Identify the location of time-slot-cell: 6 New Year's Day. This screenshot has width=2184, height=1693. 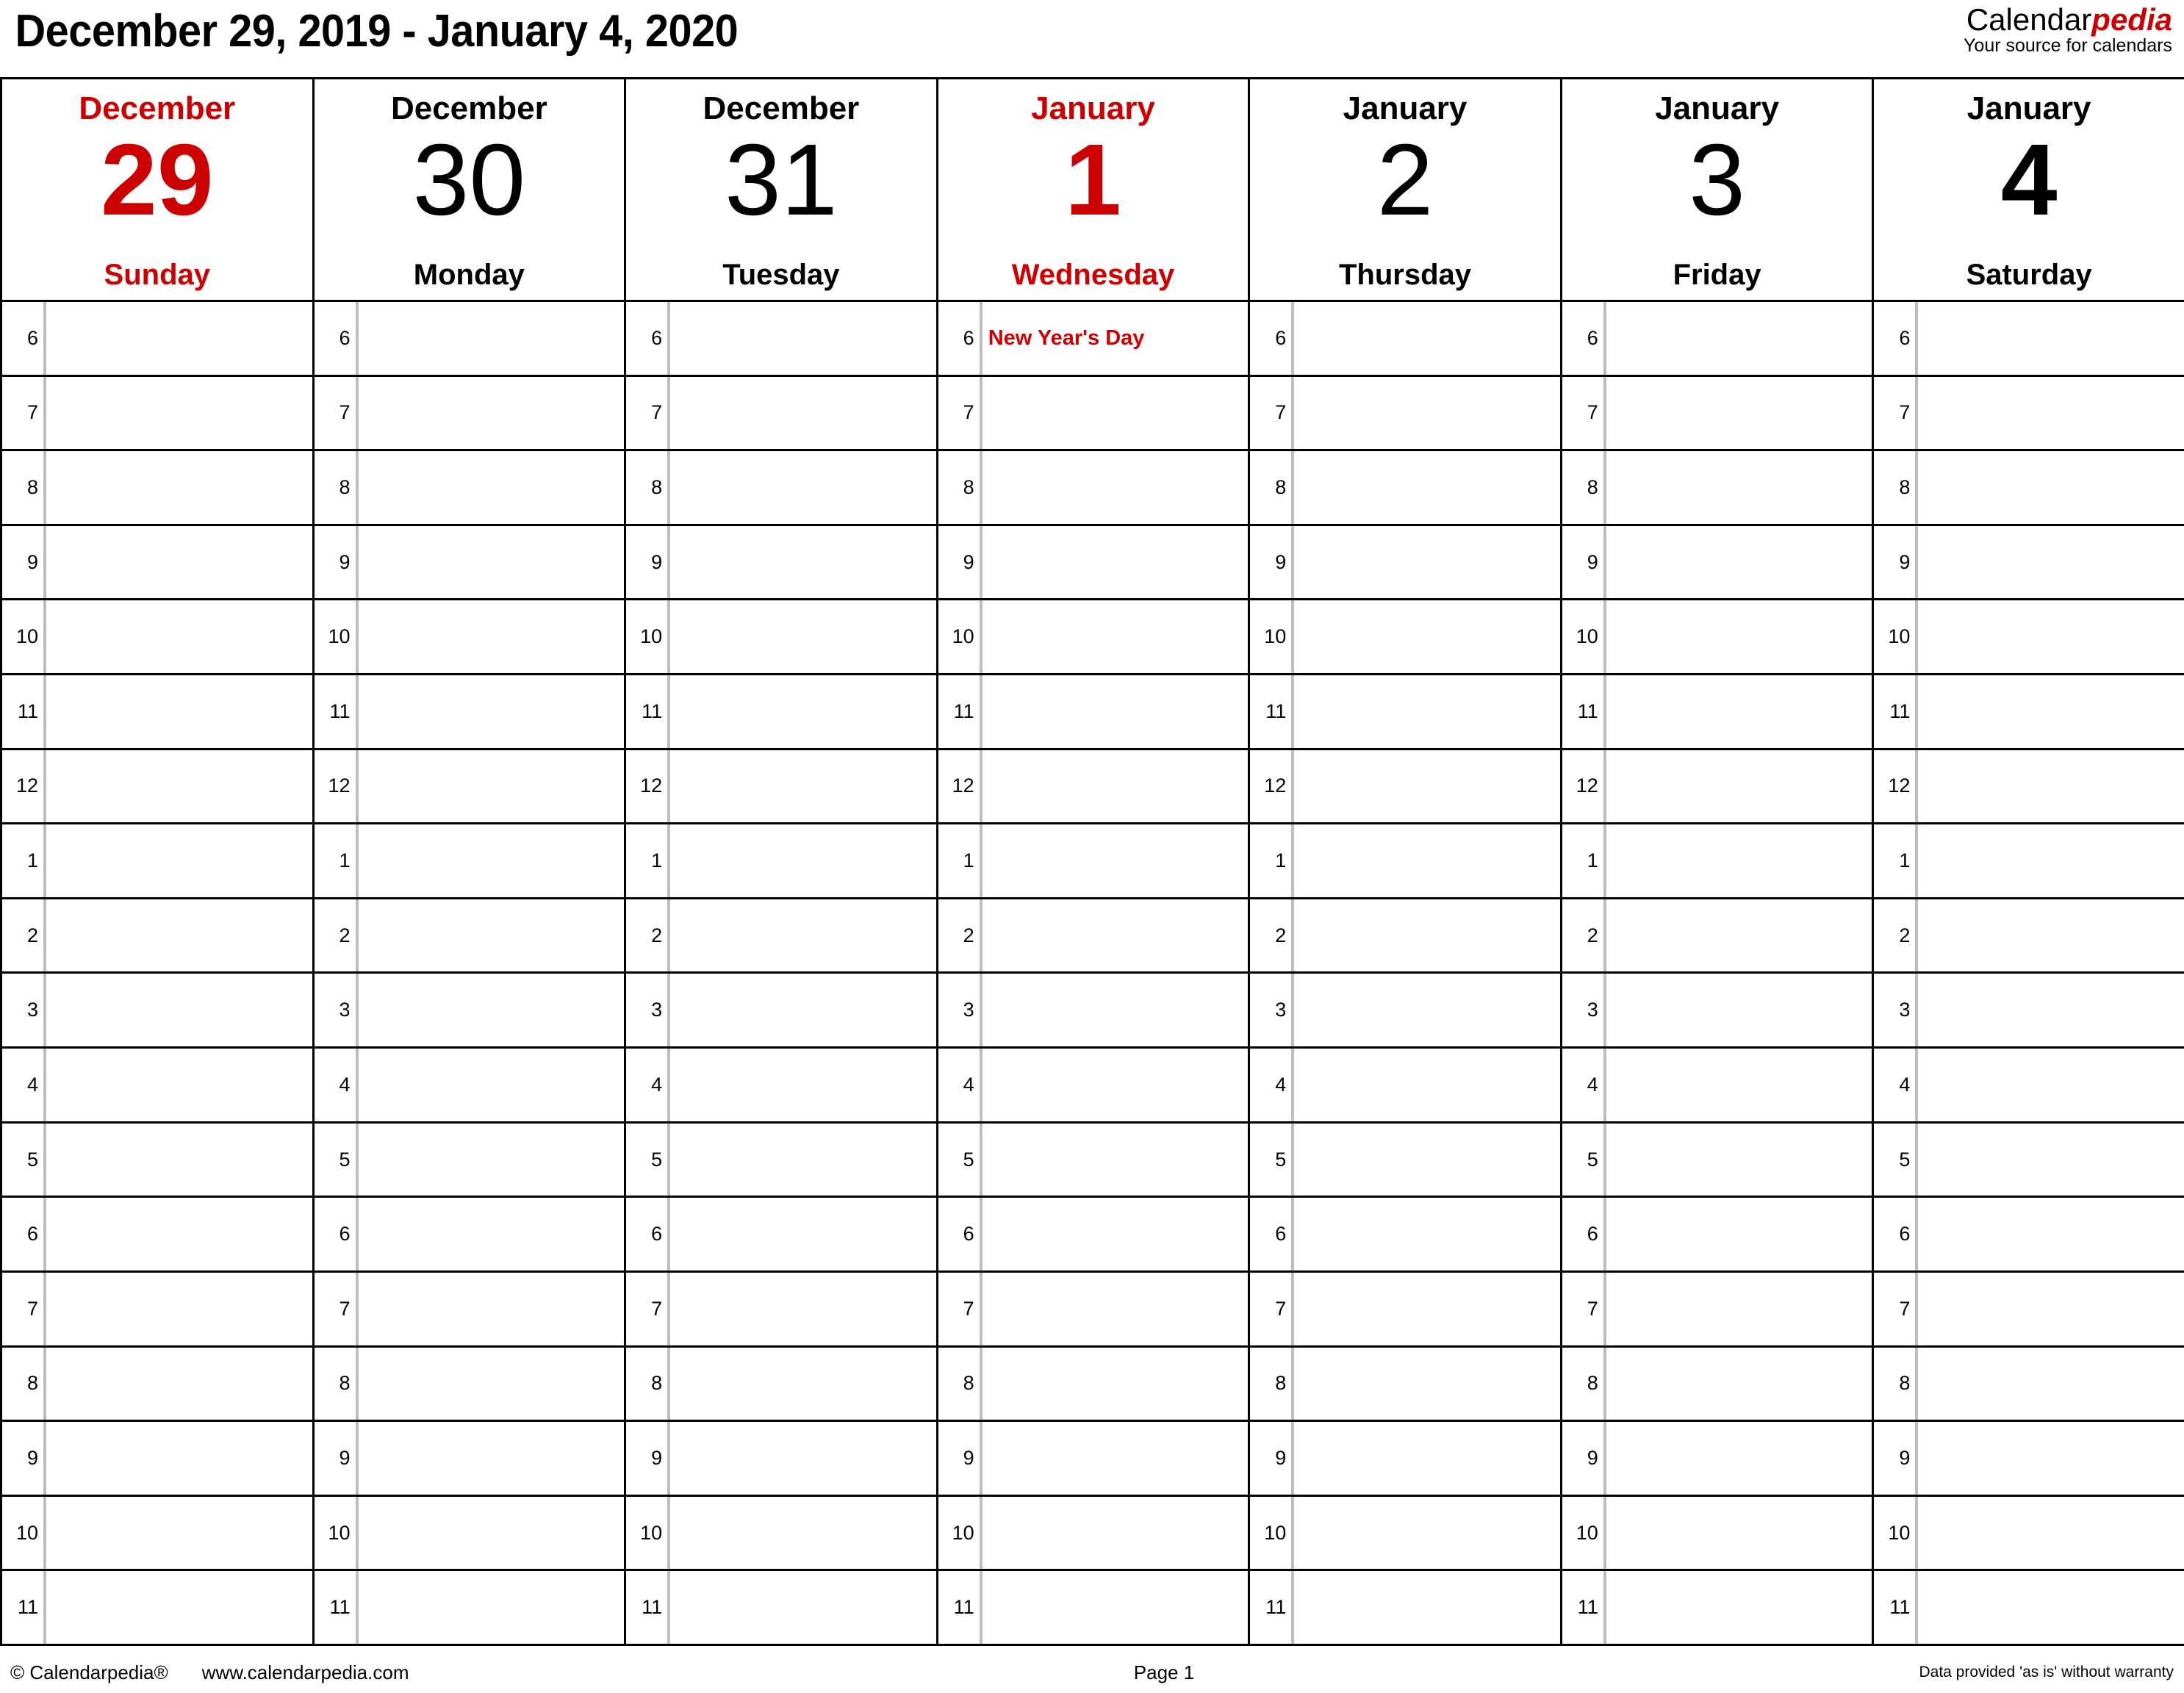
(1093, 338).